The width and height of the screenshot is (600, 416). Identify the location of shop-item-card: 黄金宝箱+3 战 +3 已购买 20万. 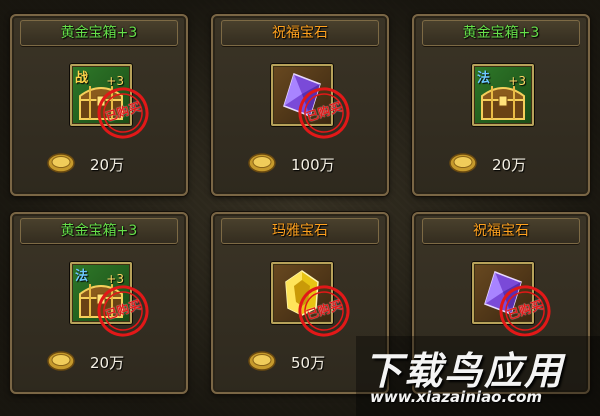
(99, 105).